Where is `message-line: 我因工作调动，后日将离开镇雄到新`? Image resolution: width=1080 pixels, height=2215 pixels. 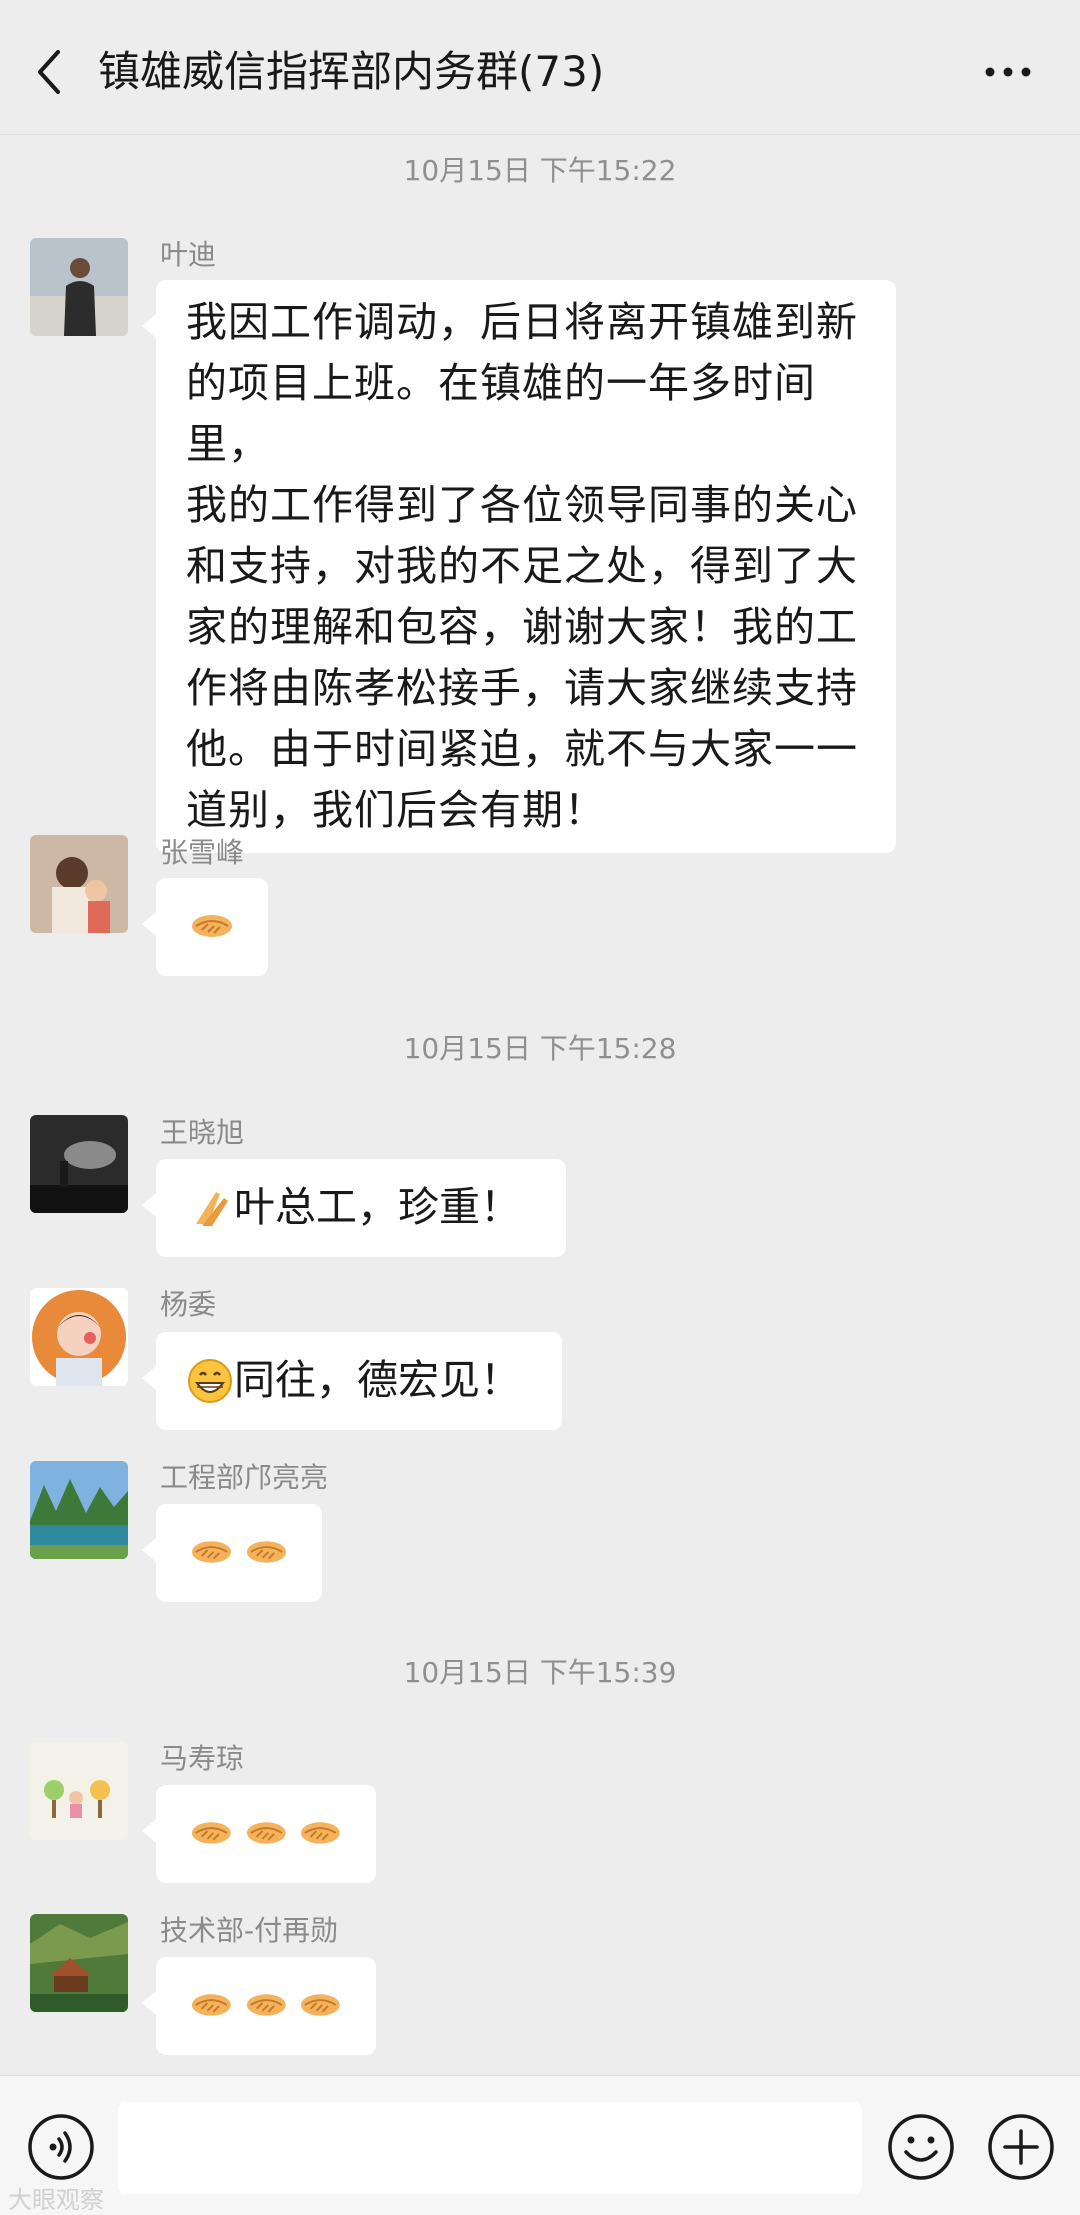 message-line: 我因工作调动，后日将离开镇雄到新 is located at coordinates (522, 322).